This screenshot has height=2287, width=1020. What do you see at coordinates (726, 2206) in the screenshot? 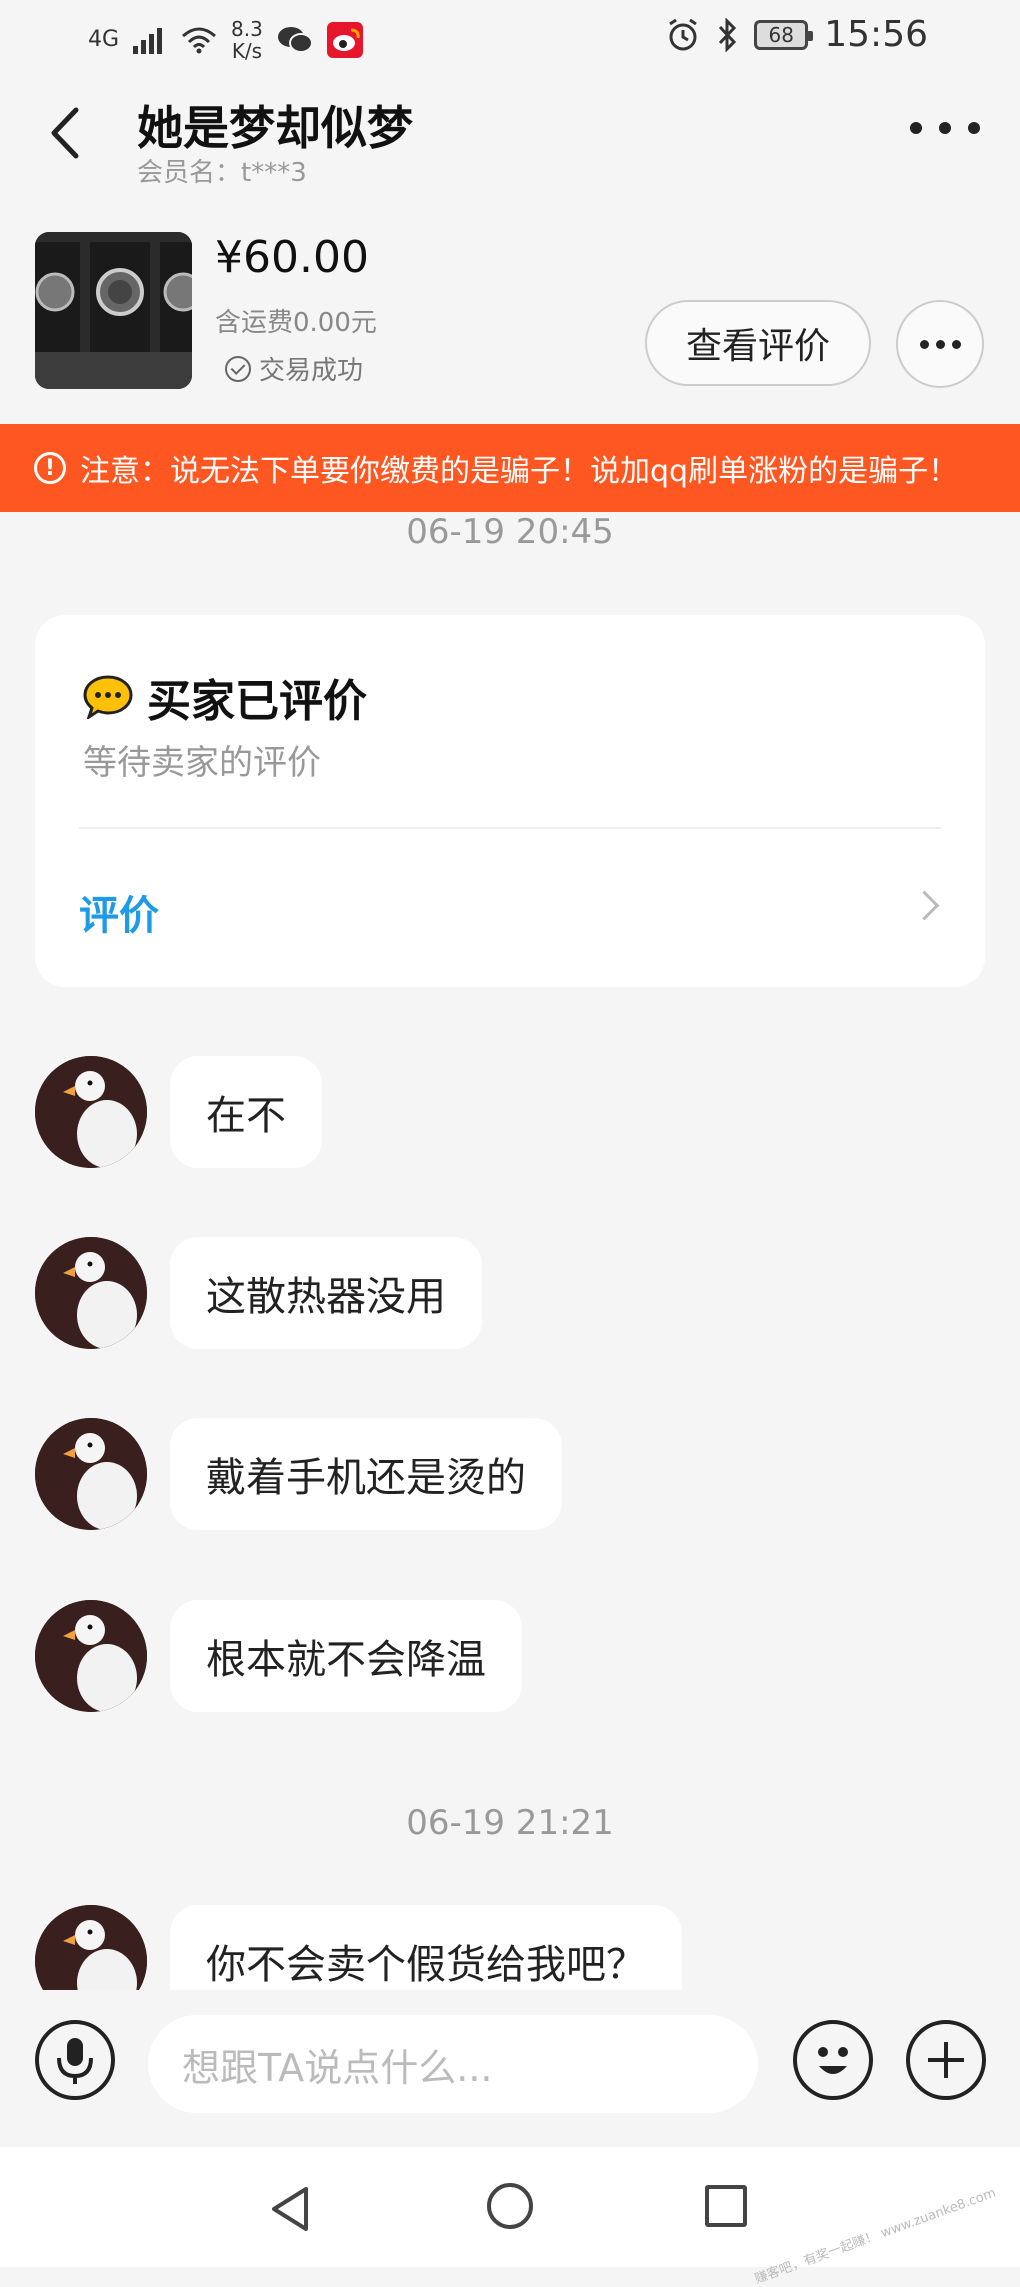
I see `nav-recent-apps-icon` at bounding box center [726, 2206].